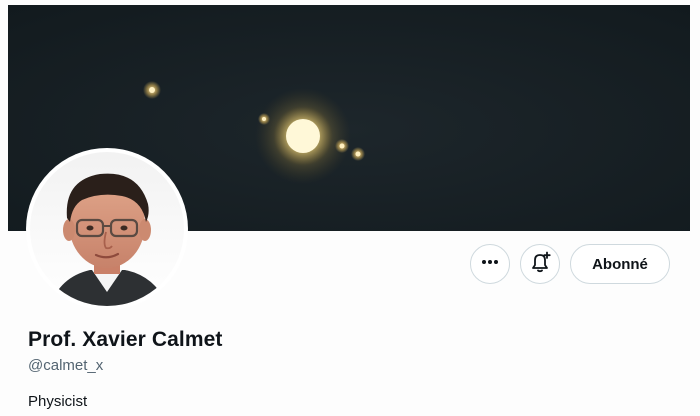 This screenshot has height=416, width=700. Describe the element at coordinates (66, 365) in the screenshot. I see `username-handle: @calmet_x` at that location.